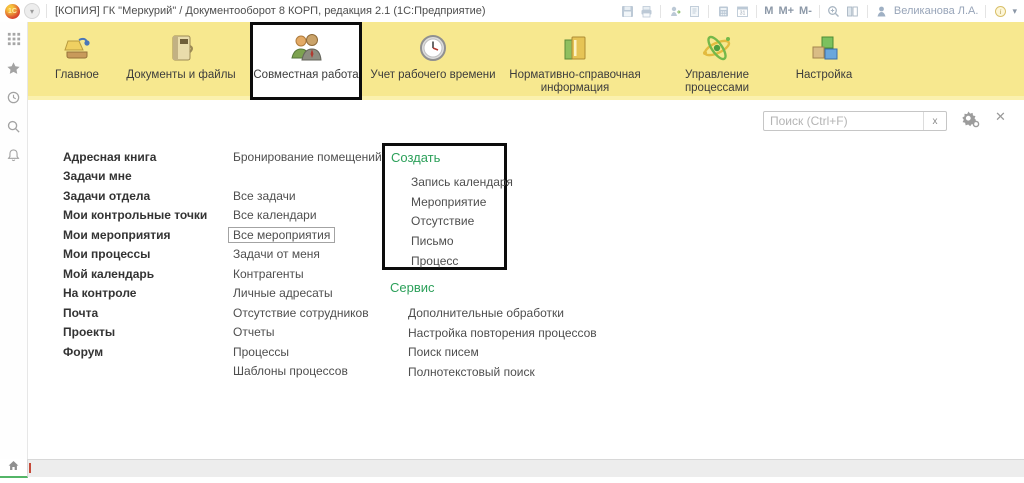 Image resolution: width=1024 pixels, height=483 pixels. I want to click on tab-settings: Настройка, so click(824, 61).